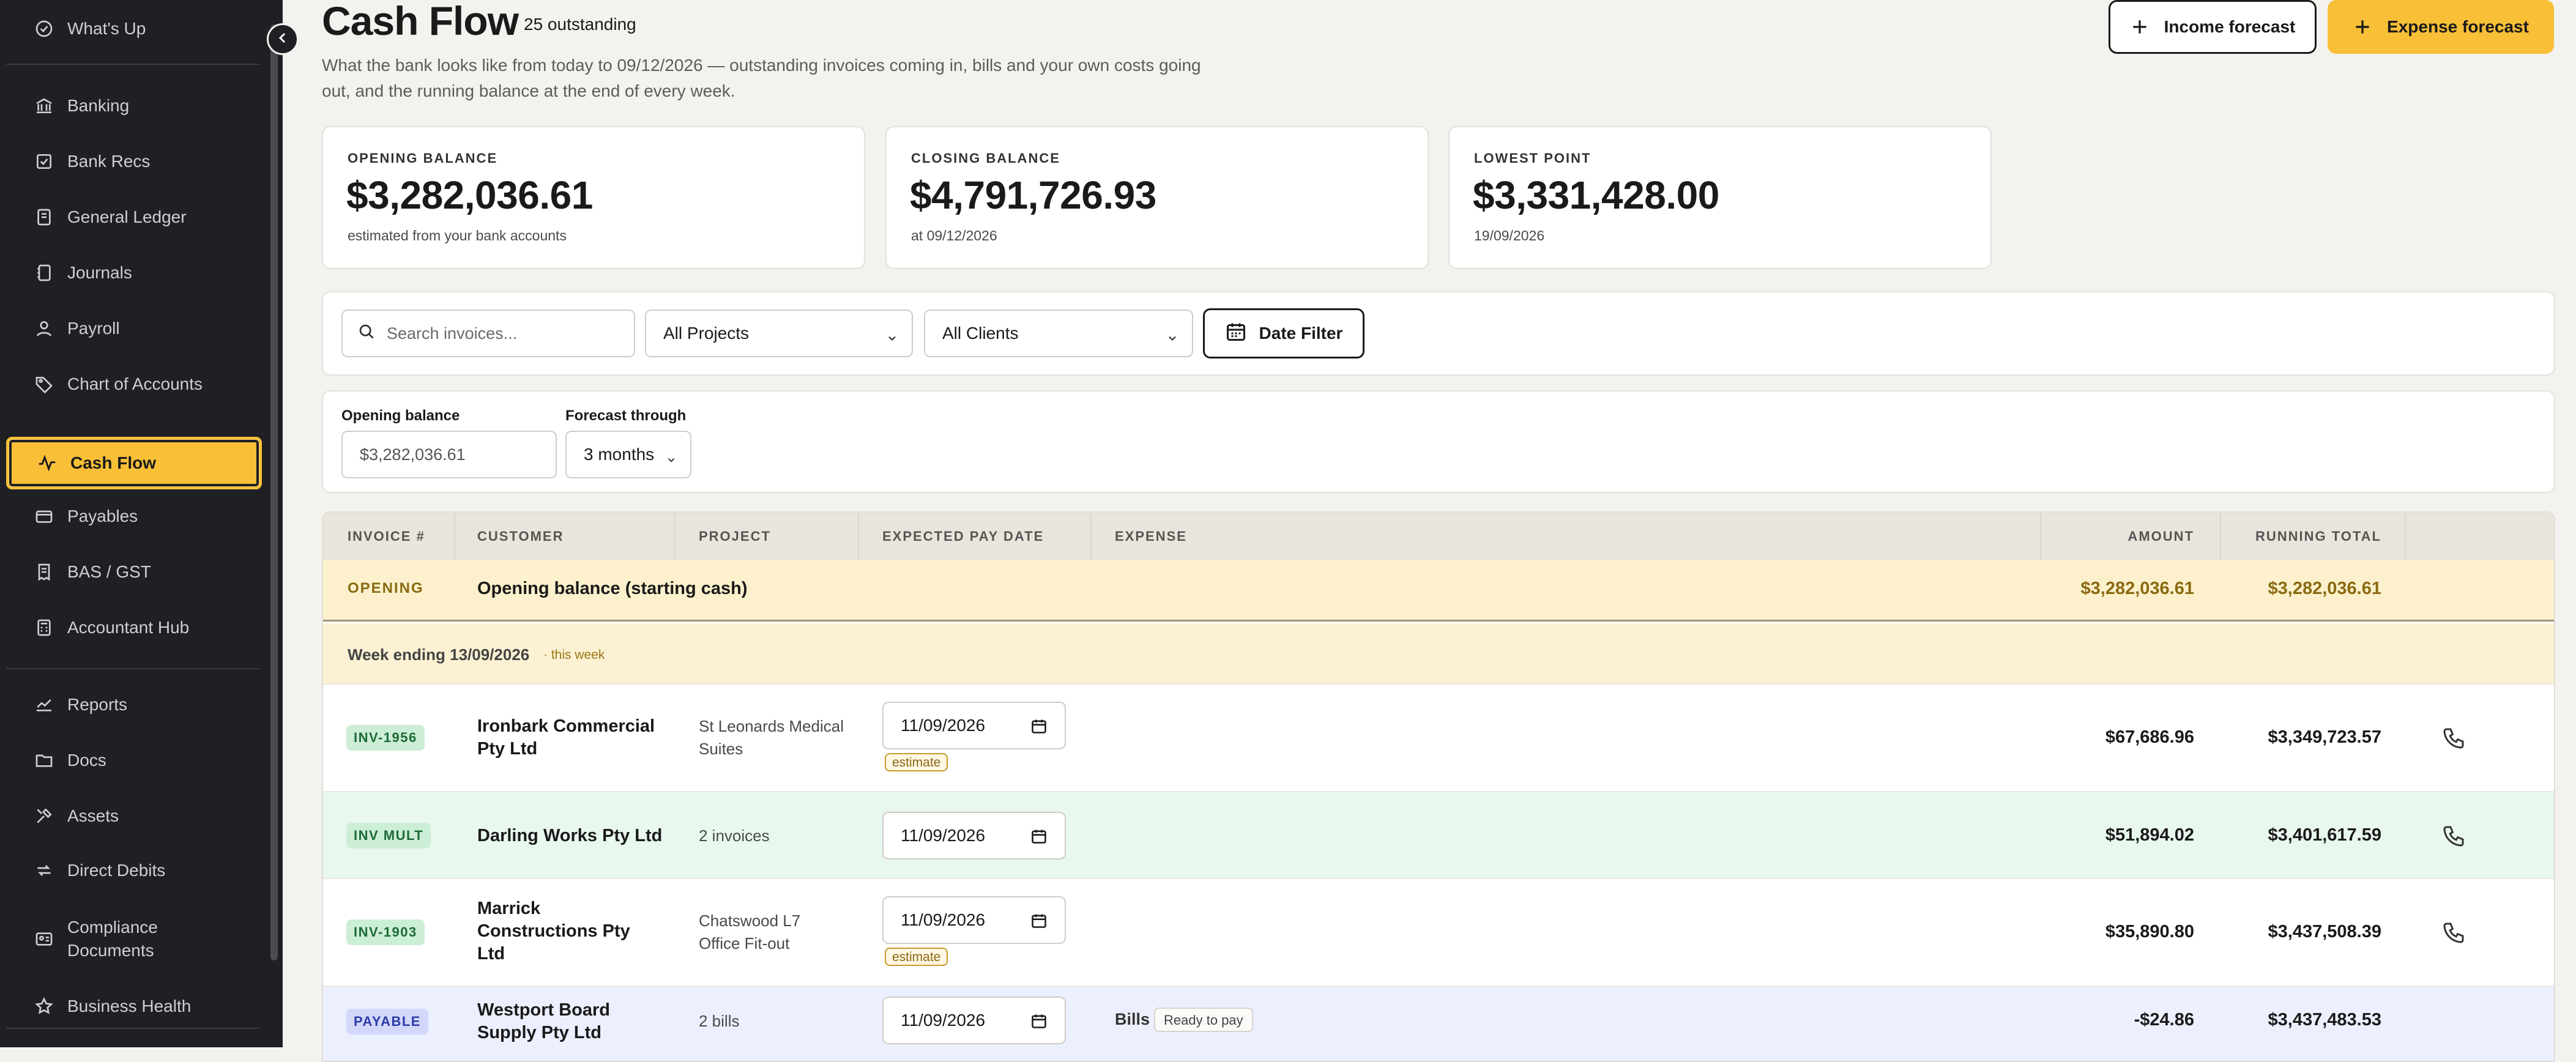 Image resolution: width=2576 pixels, height=1062 pixels. What do you see at coordinates (423, 158) in the screenshot?
I see `card-label: OPENING BALANCE` at bounding box center [423, 158].